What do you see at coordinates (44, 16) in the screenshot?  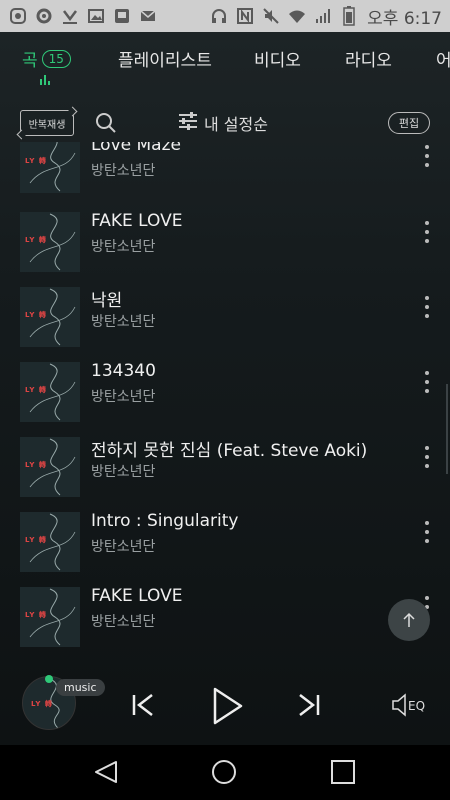 I see `settings-icon` at bounding box center [44, 16].